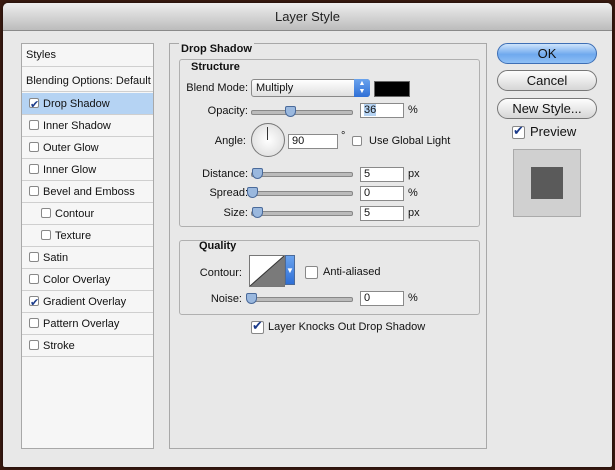 This screenshot has width=615, height=470. I want to click on opacity-slider-thumb, so click(290, 111).